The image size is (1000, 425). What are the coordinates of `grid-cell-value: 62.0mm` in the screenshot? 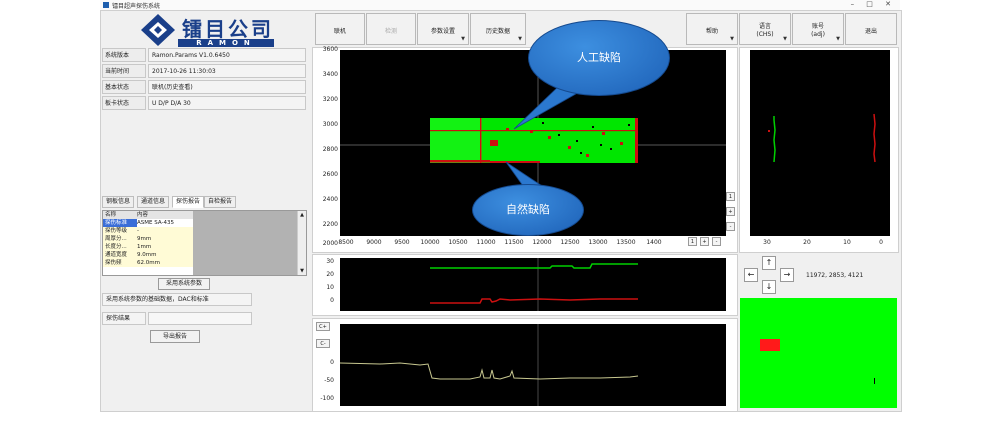 It's located at (148, 263).